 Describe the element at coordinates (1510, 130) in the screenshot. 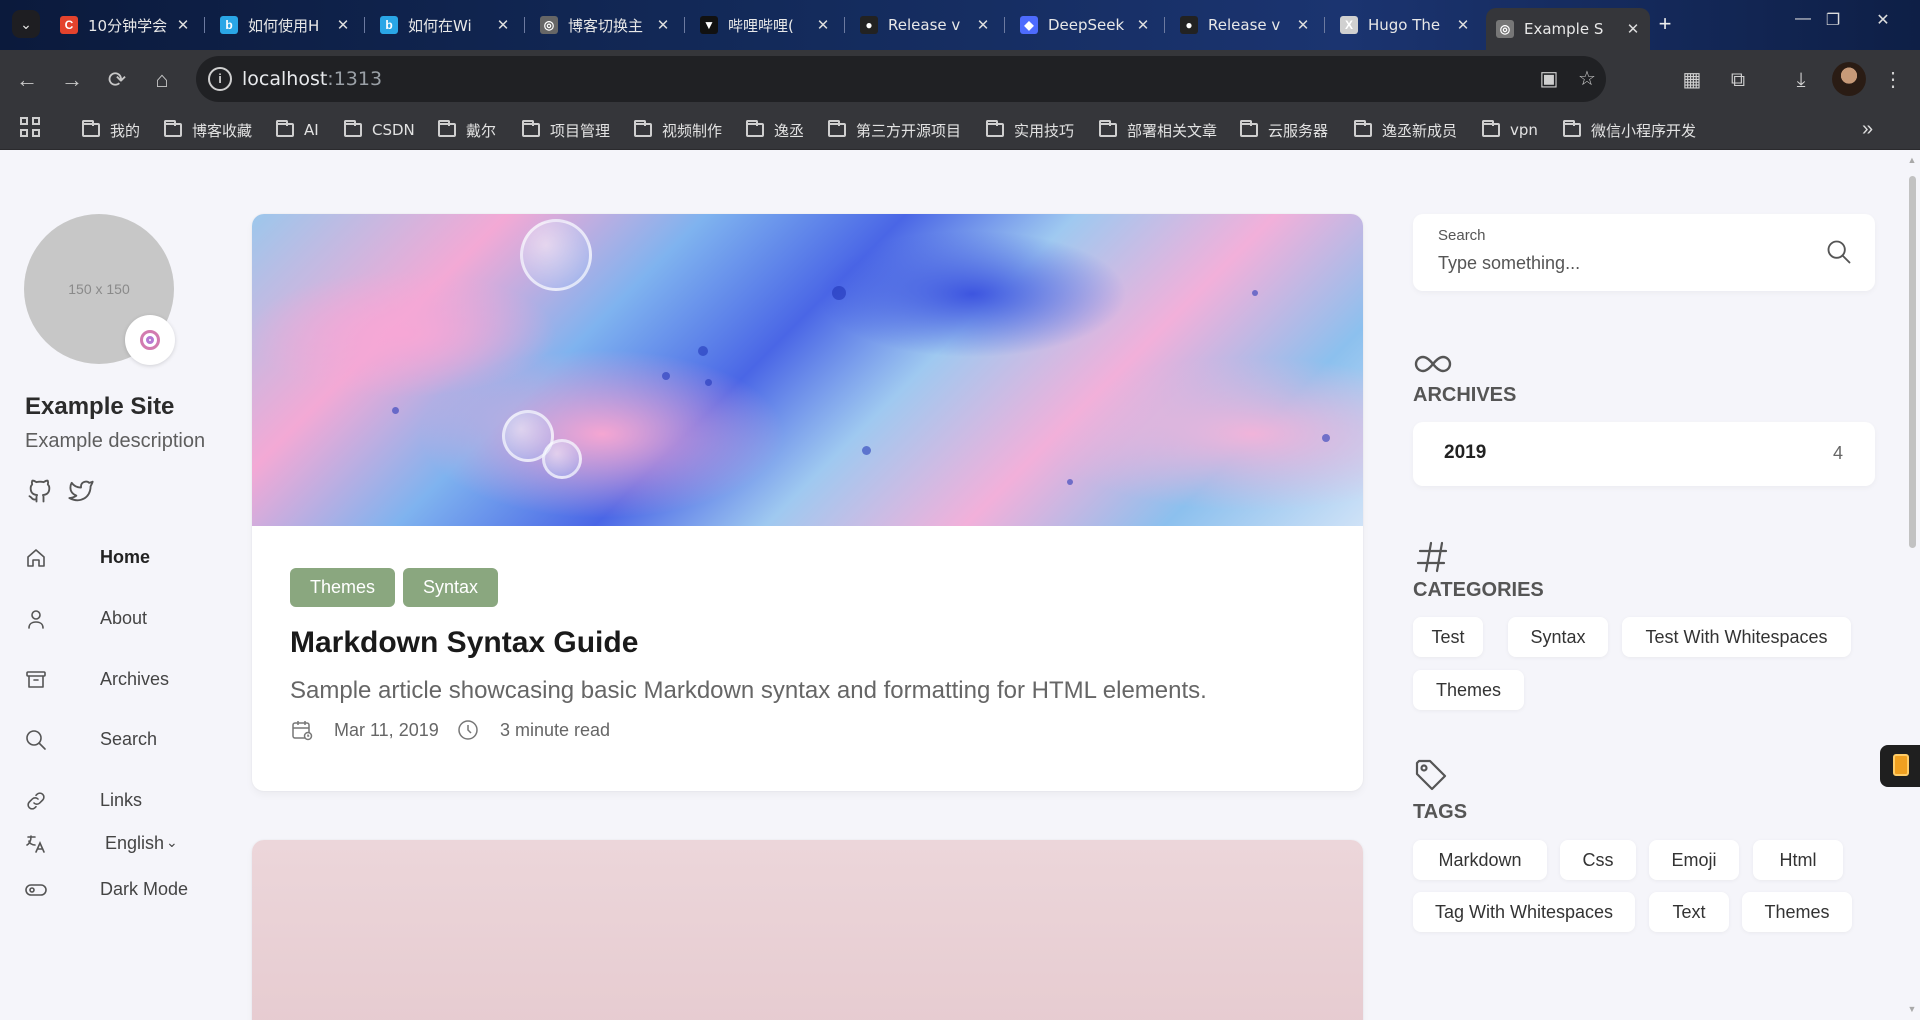

I see `bookmark-folder: vpn` at that location.